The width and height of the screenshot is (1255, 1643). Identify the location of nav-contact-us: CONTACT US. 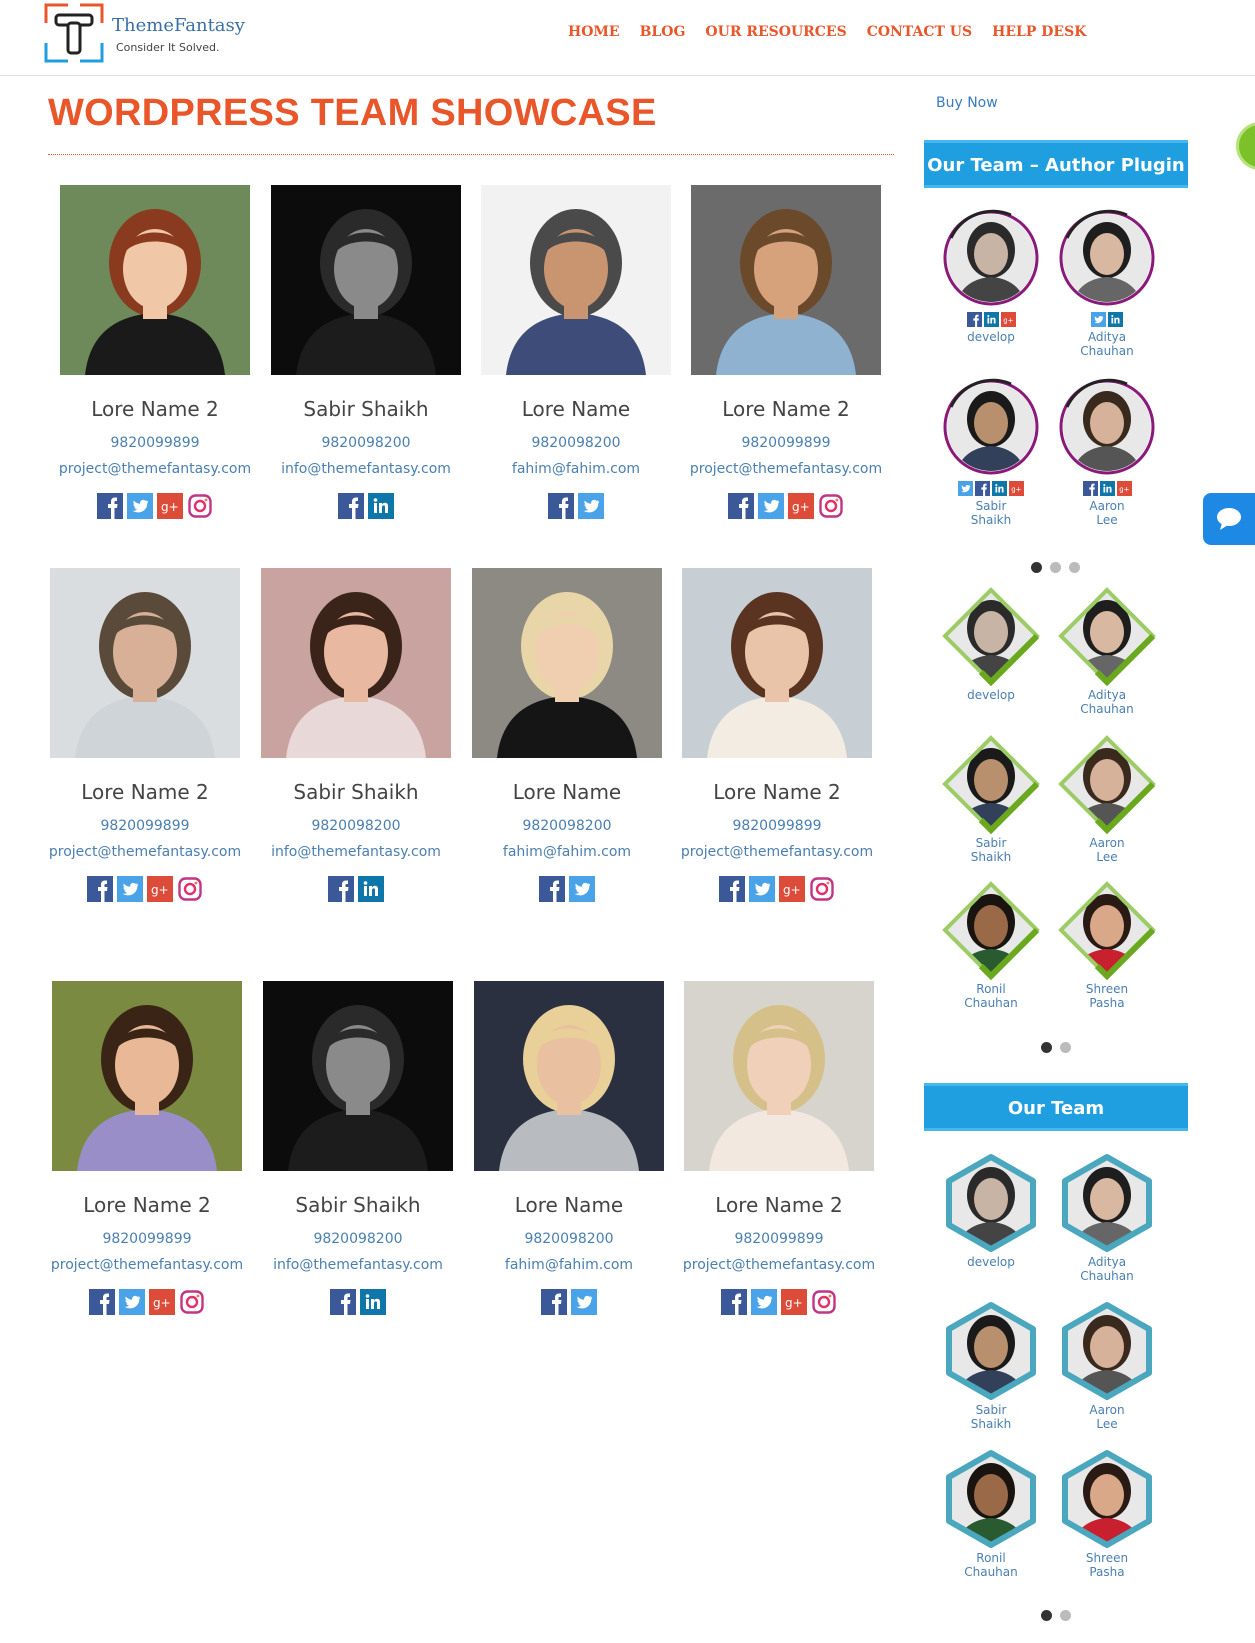
(919, 32).